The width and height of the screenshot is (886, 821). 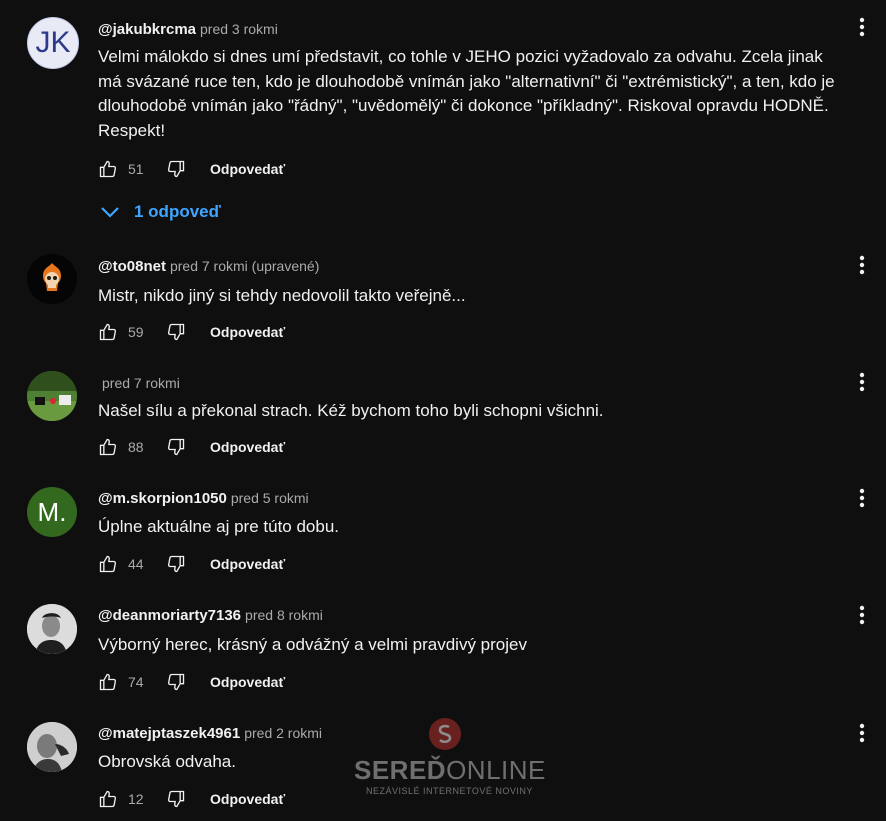 What do you see at coordinates (190, 447) in the screenshot?
I see `comment-actions: 88 Odpovedať` at bounding box center [190, 447].